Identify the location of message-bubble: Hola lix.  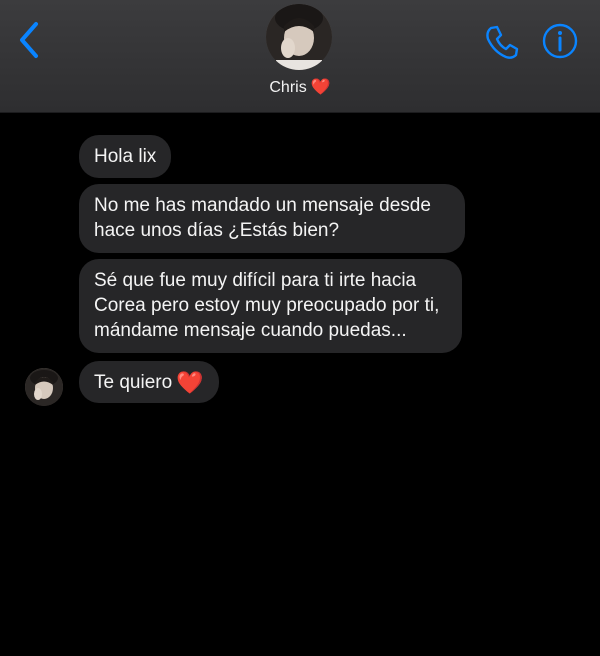
(125, 156).